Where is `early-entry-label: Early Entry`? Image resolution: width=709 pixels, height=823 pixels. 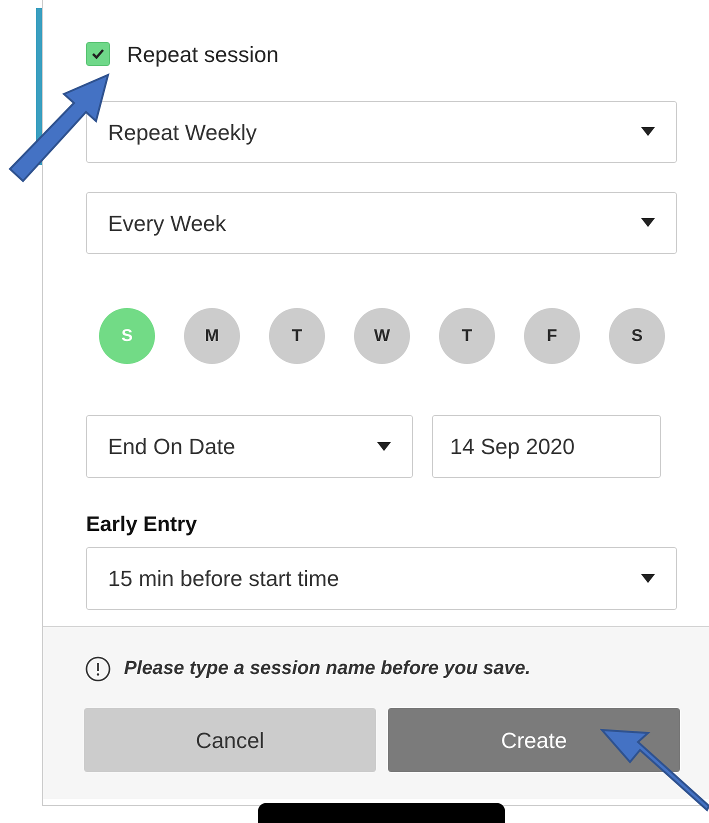
early-entry-label: Early Entry is located at coordinates (142, 525).